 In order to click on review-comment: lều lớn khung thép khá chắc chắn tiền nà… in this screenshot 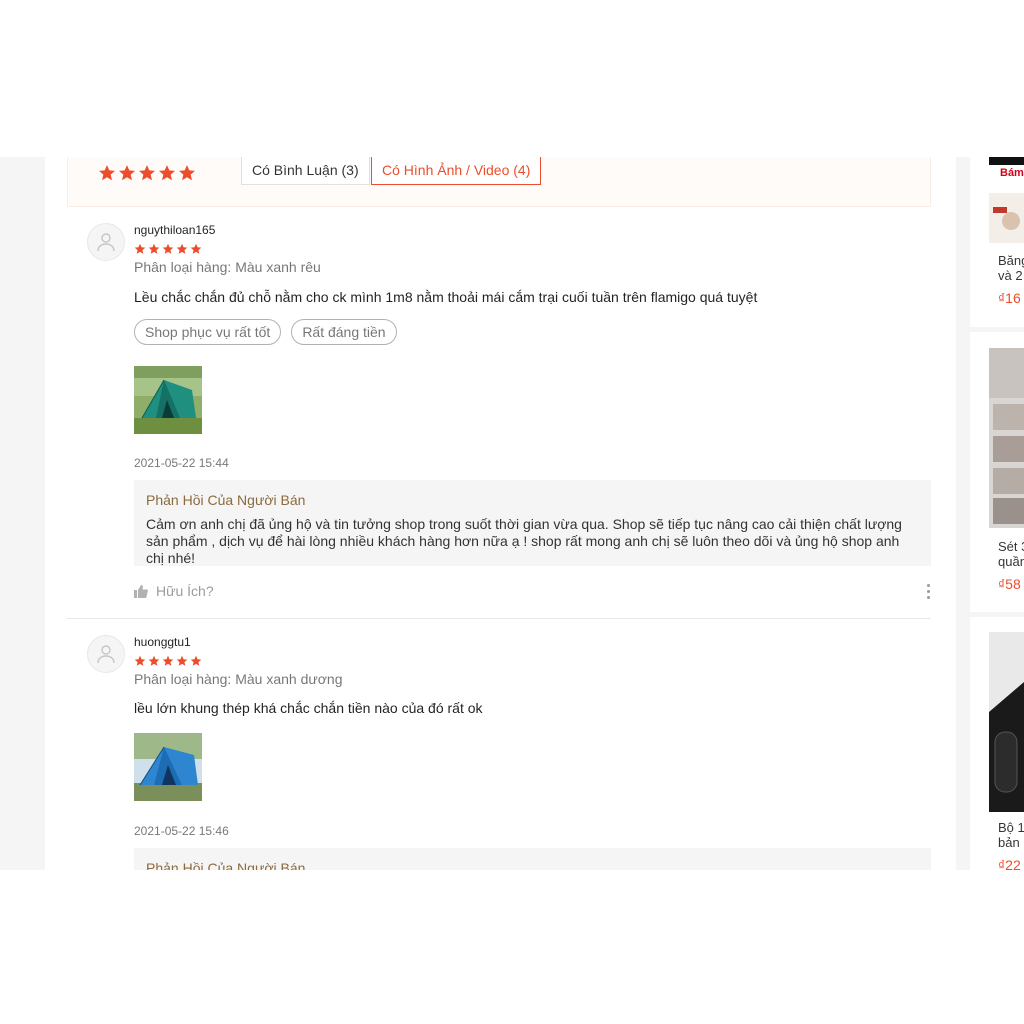, I will do `click(308, 708)`.